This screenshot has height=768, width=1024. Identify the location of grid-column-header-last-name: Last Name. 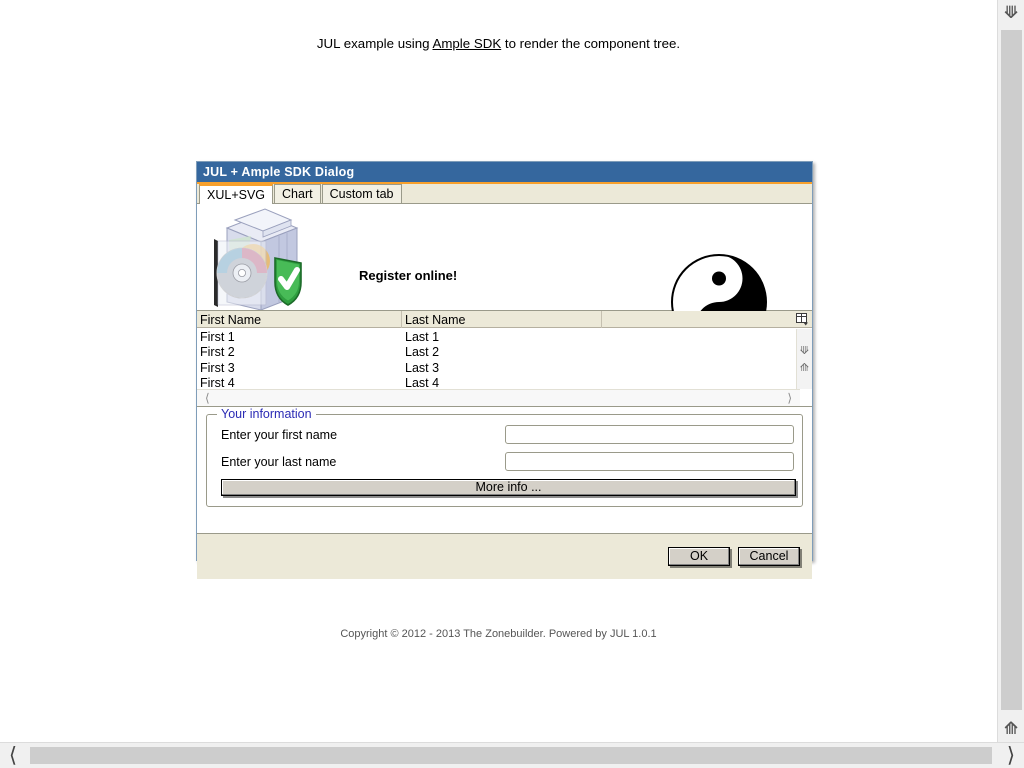
(502, 319).